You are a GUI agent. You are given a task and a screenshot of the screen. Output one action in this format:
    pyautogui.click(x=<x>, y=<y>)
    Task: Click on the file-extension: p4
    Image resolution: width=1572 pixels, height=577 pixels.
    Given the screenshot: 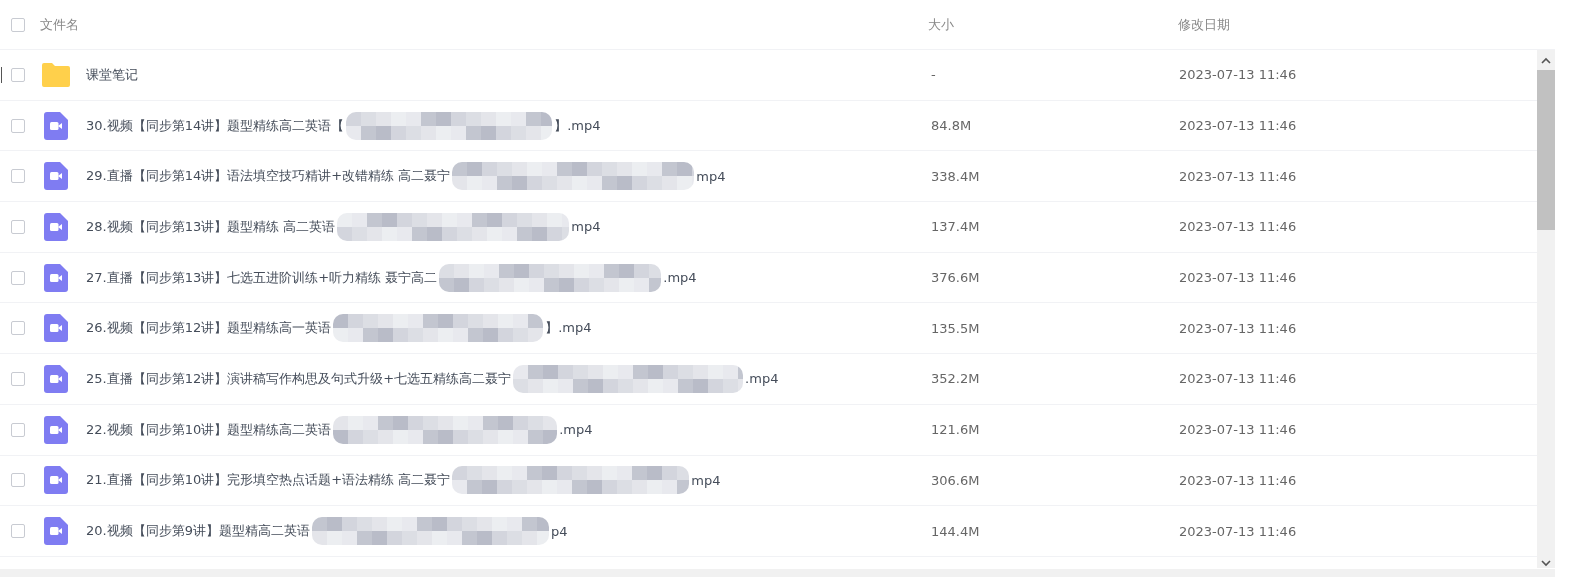 What is the action you would take?
    pyautogui.click(x=559, y=531)
    